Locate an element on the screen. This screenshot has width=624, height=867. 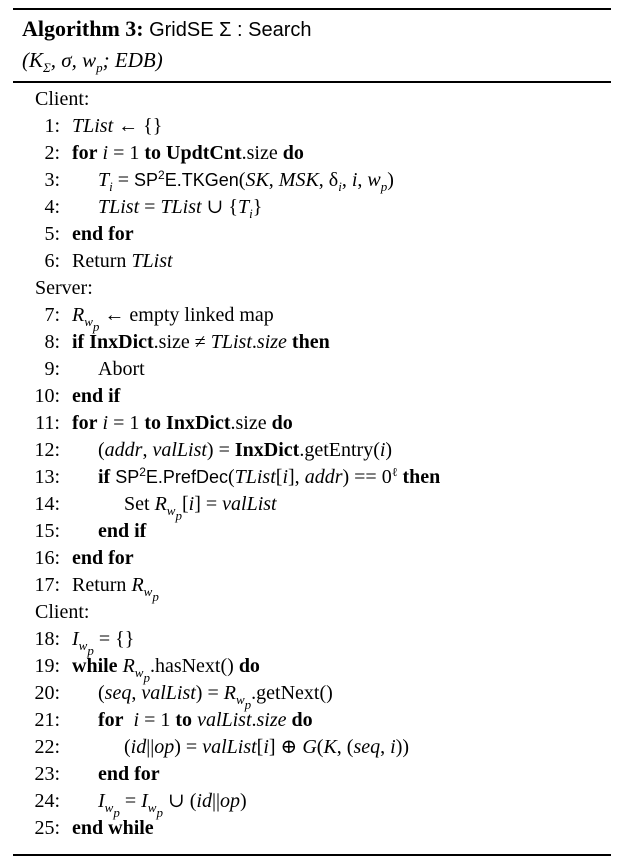
line-number: 7: is located at coordinates (52, 315).